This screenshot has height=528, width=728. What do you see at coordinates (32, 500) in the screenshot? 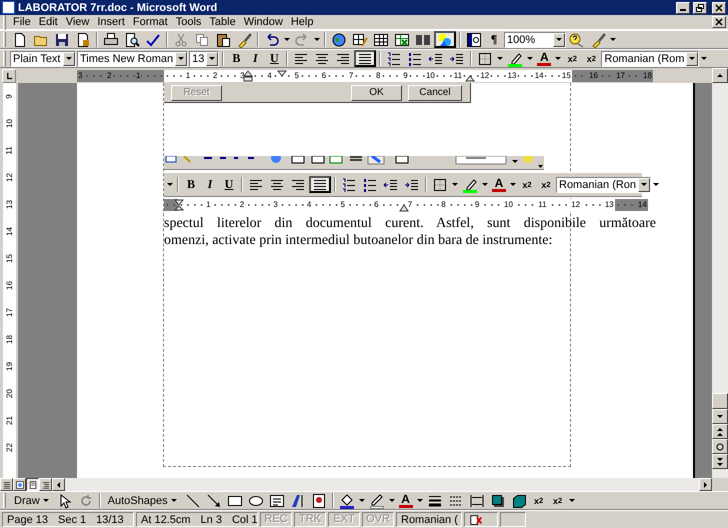
I see `draw-menu-button: Draw` at bounding box center [32, 500].